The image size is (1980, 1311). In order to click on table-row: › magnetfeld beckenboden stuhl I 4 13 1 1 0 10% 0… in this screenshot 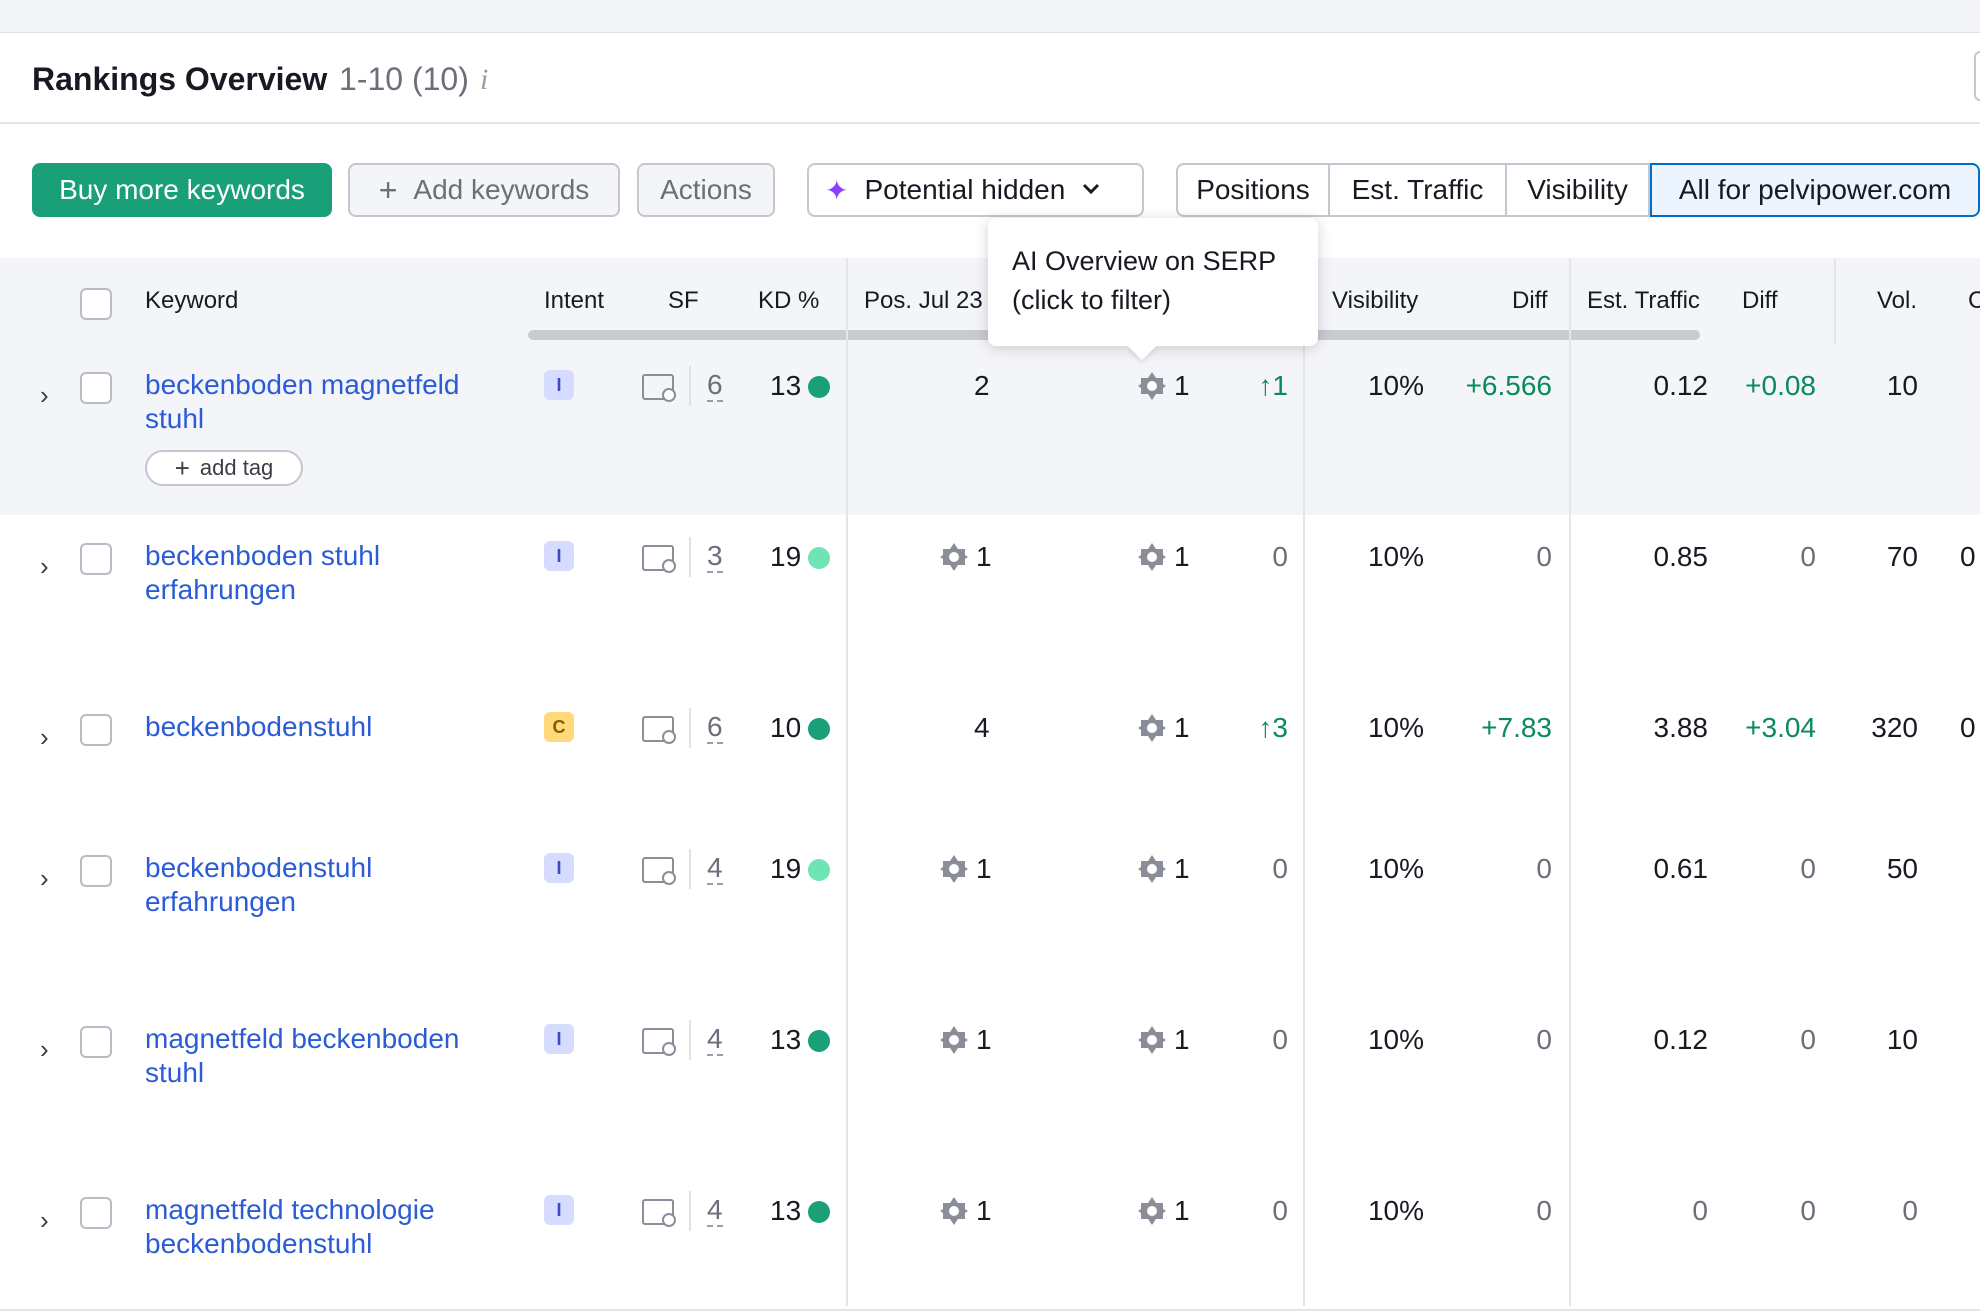, I will do `click(990, 1084)`.